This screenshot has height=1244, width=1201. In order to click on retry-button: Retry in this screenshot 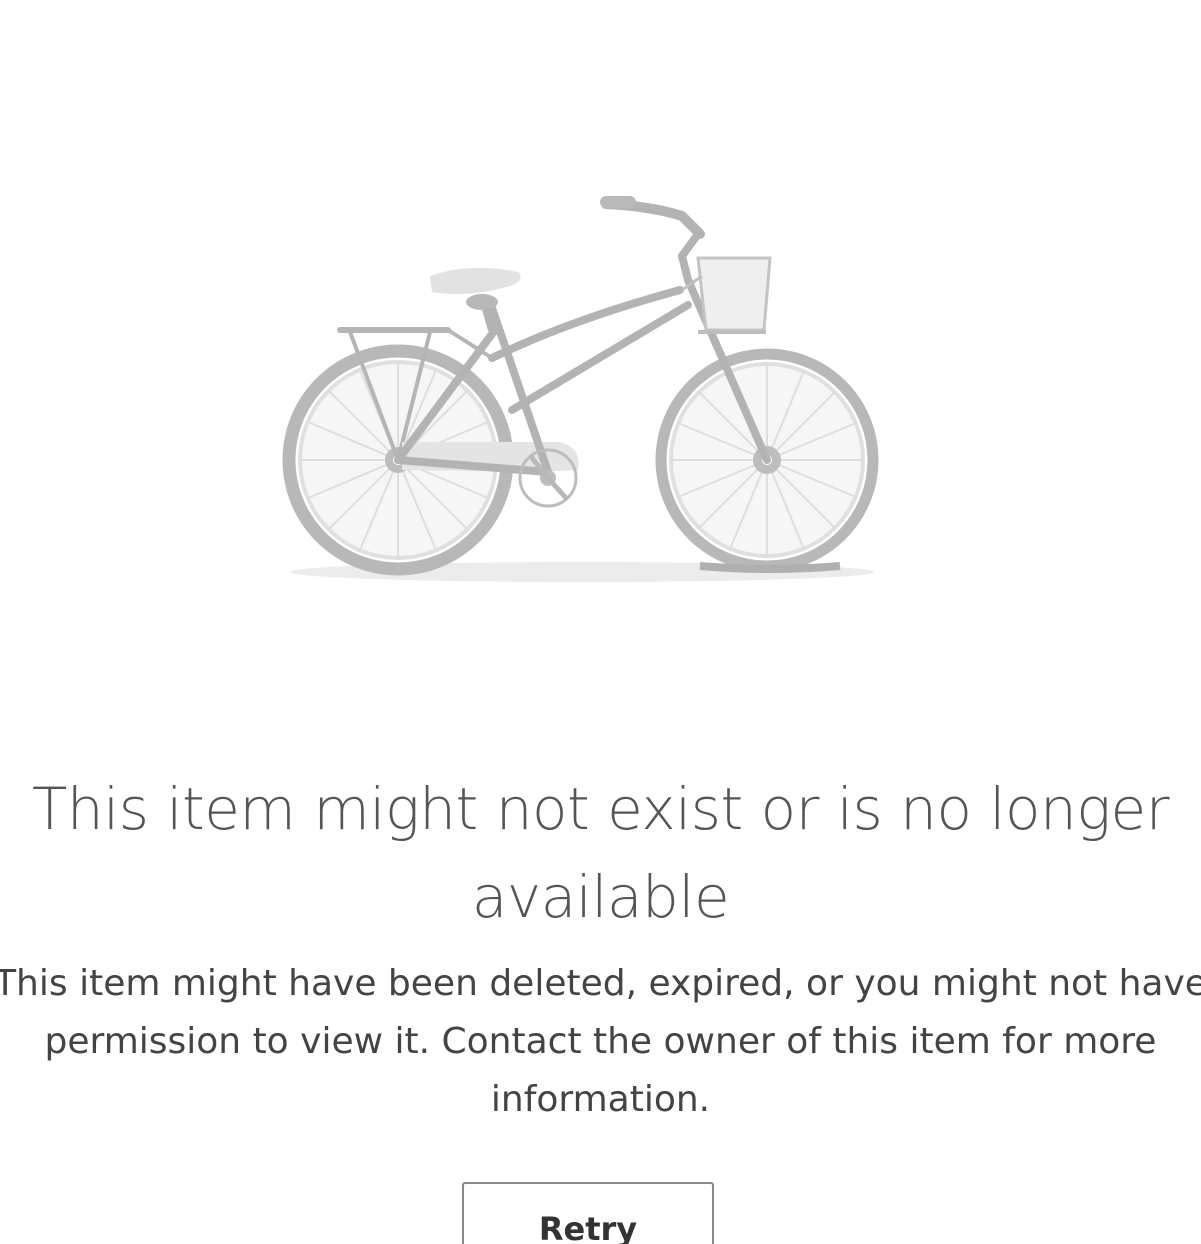, I will do `click(588, 1213)`.